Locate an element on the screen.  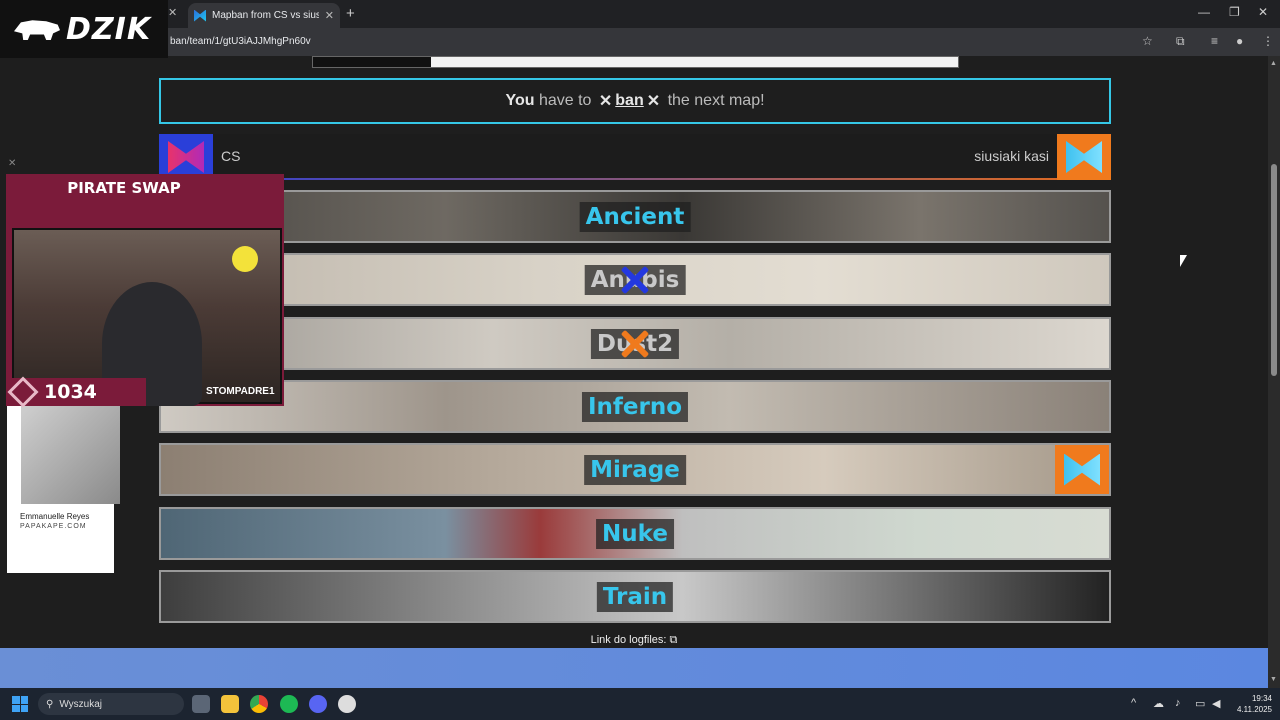
task-view-icon is located at coordinates (201, 704).